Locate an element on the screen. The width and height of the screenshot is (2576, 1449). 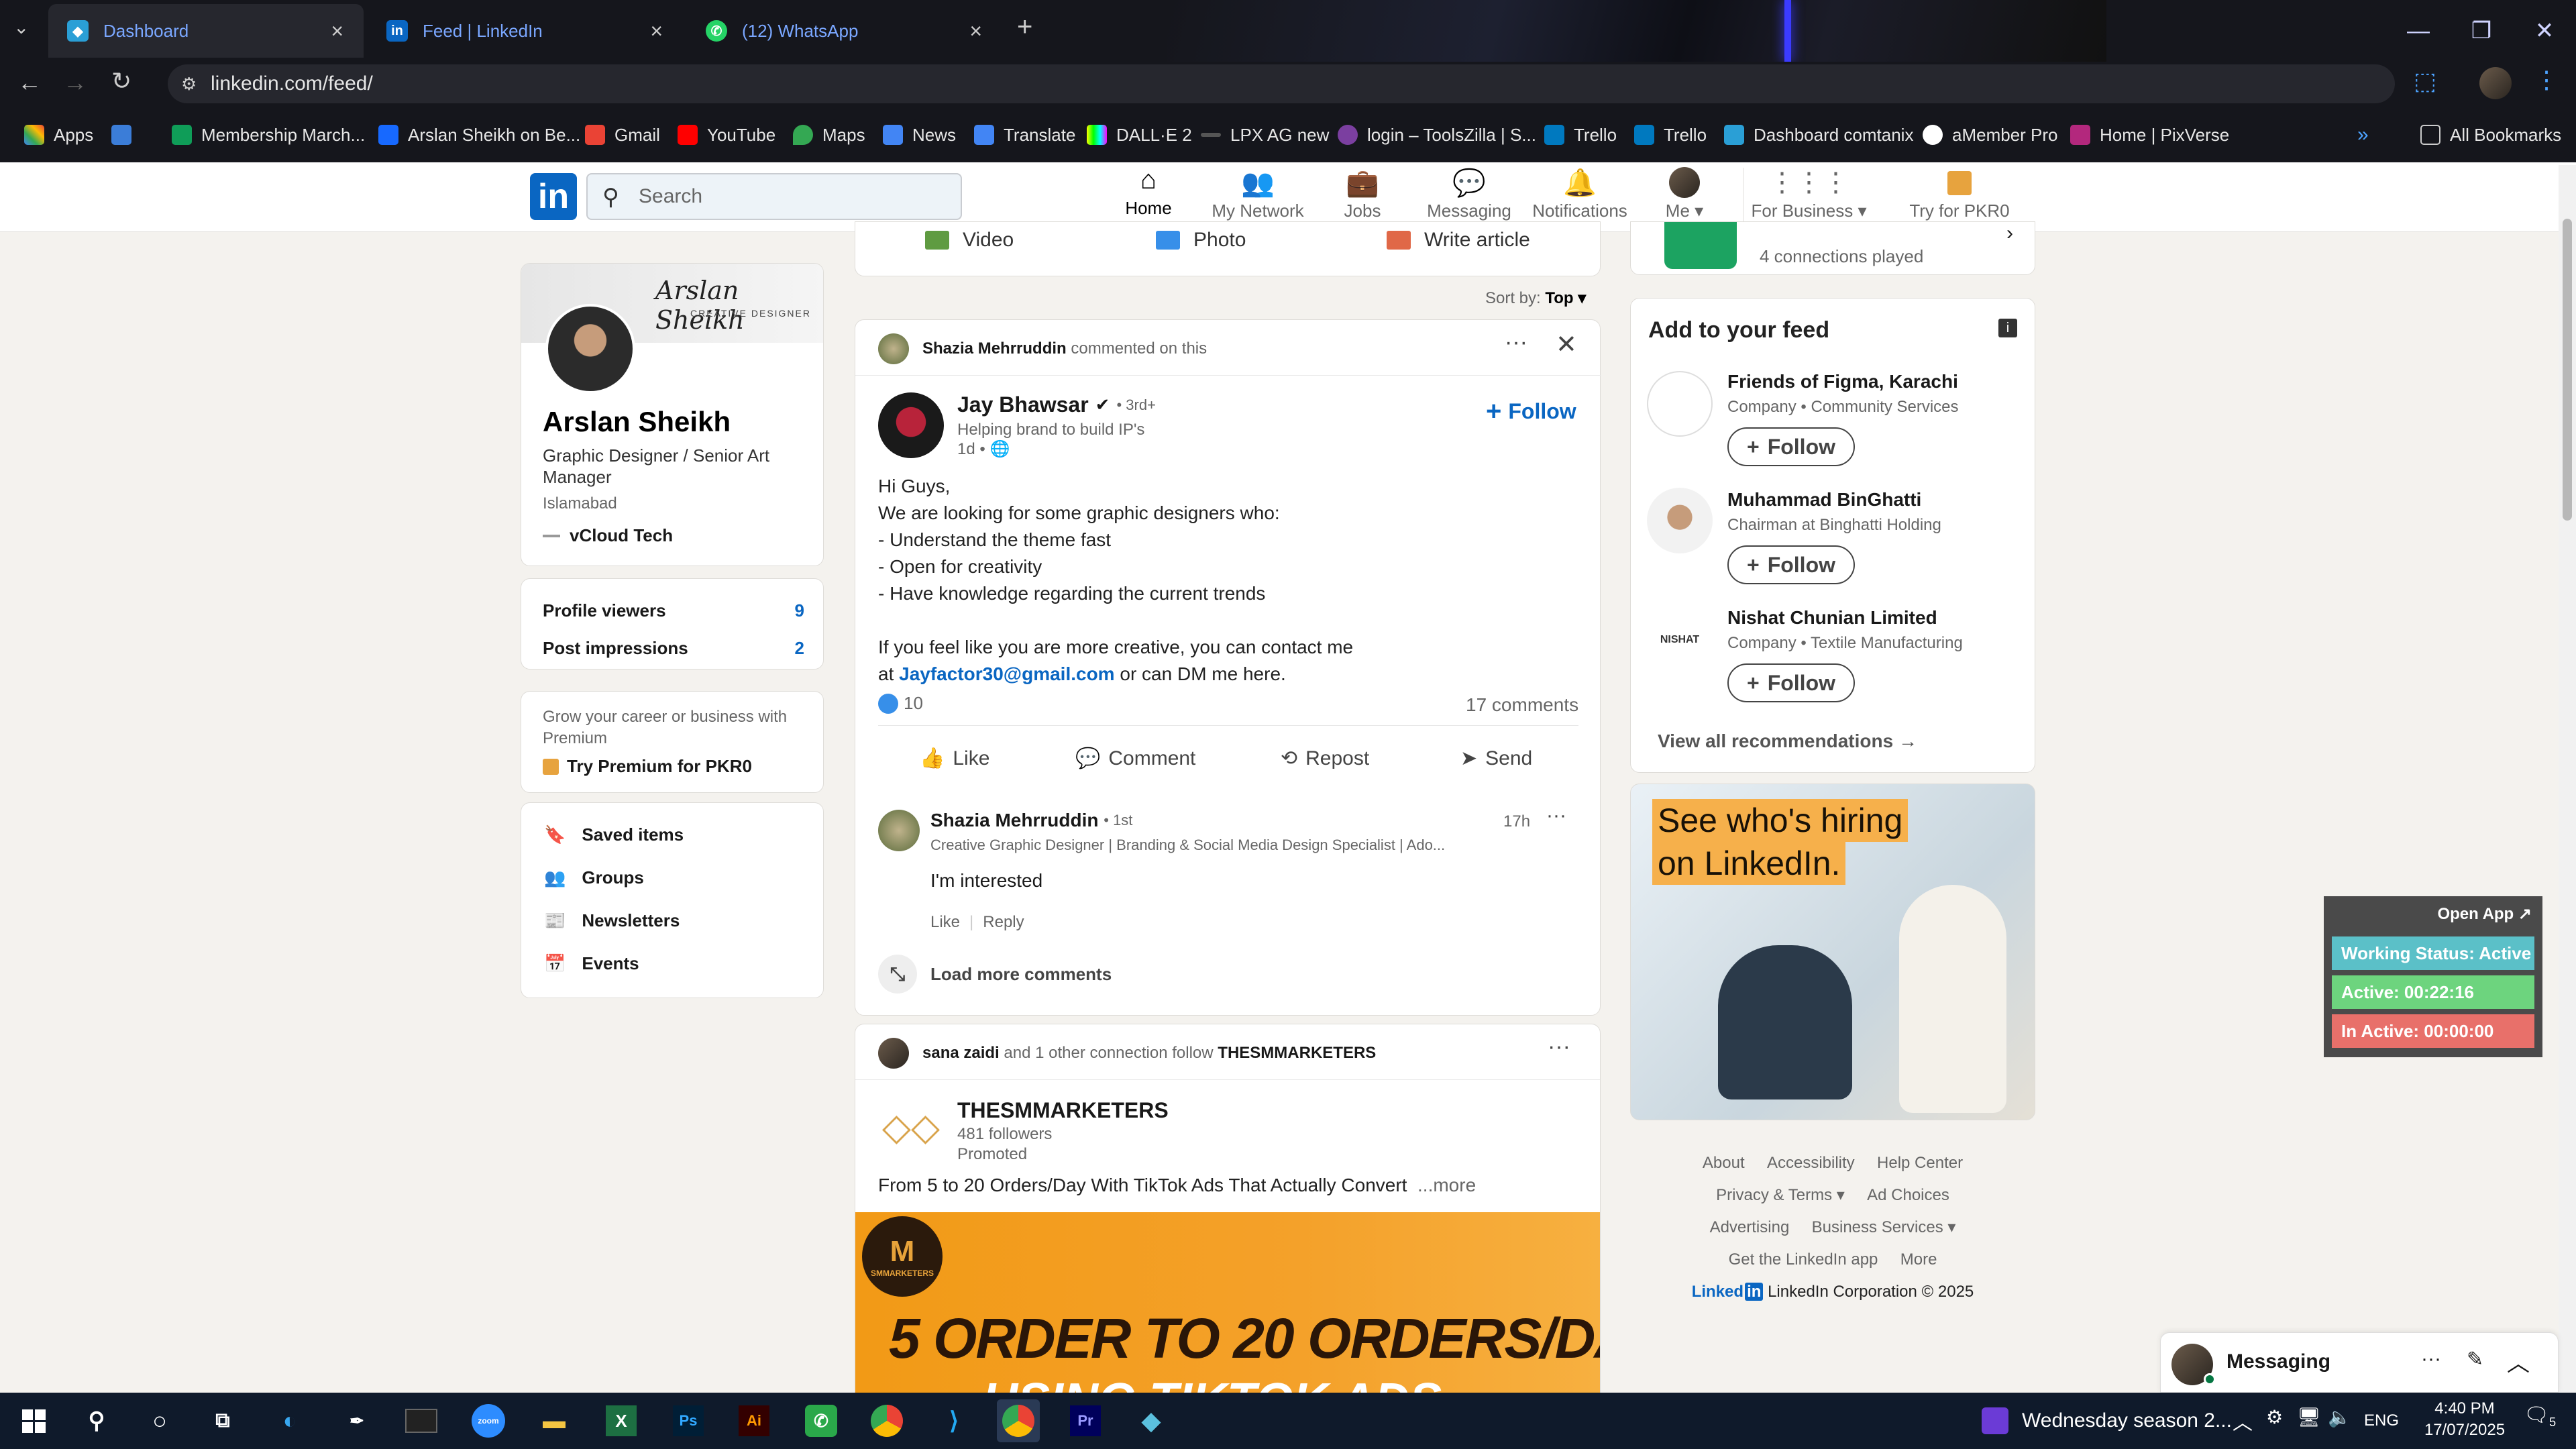
groups-link: 👥 Groups is located at coordinates (594, 877).